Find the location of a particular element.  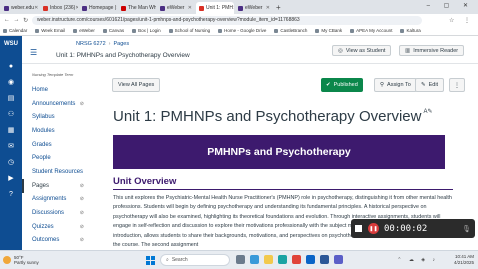

breadcrumb-pages: Pages is located at coordinates (122, 44).